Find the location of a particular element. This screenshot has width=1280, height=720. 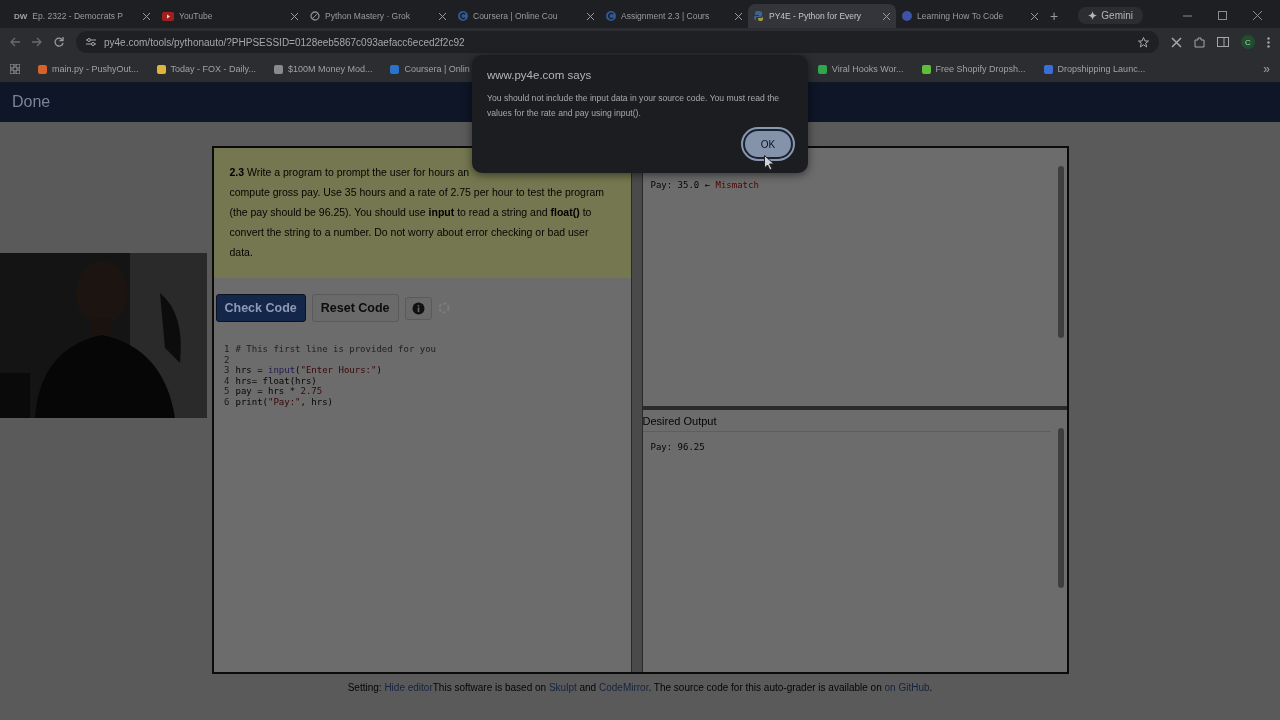

problem-text: data. is located at coordinates (241, 252).